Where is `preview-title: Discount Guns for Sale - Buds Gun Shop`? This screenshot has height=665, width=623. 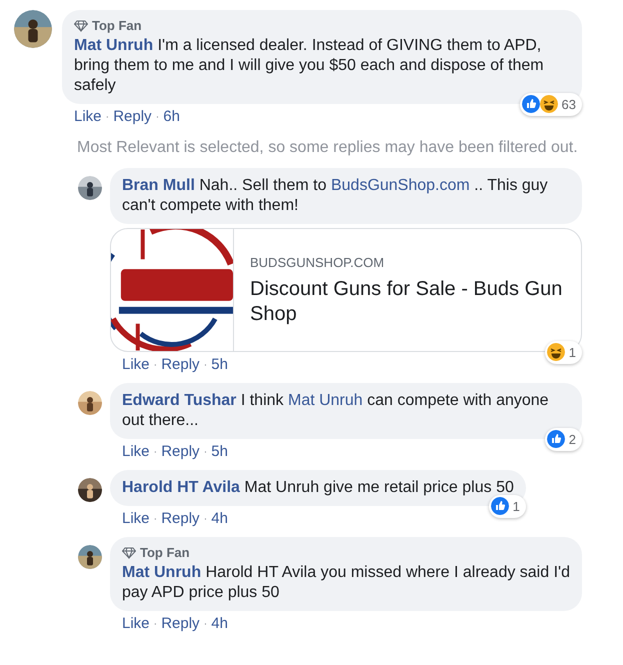
preview-title: Discount Guns for Sale - Buds Gun Shop is located at coordinates (407, 301).